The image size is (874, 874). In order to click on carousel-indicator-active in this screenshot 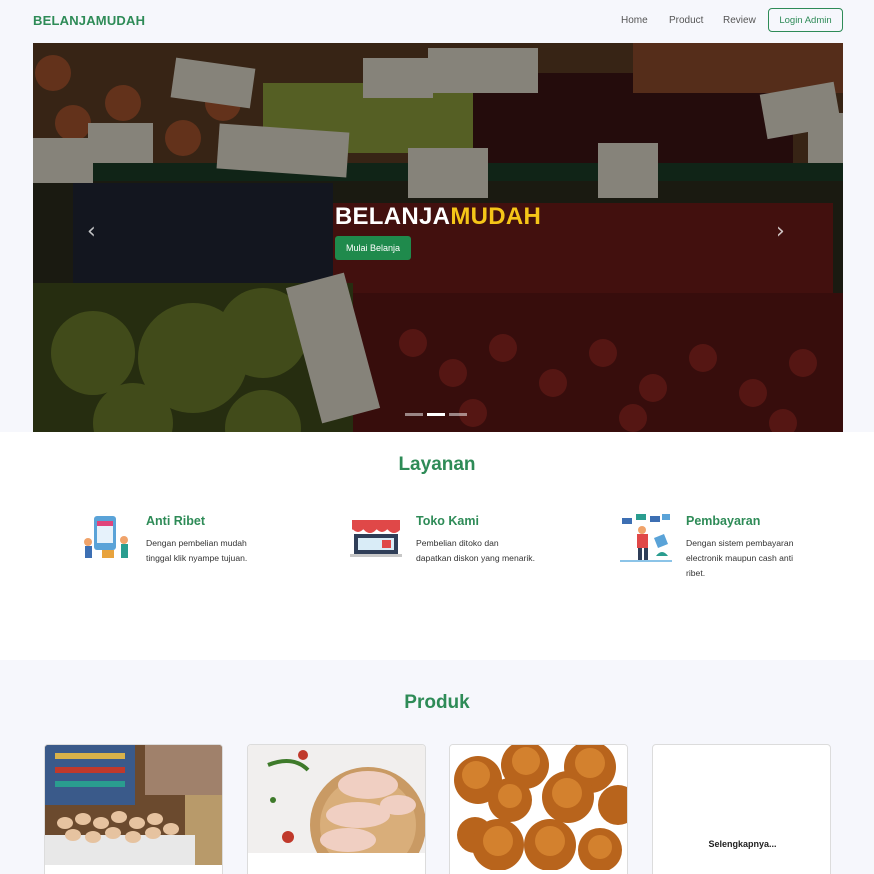, I will do `click(436, 414)`.